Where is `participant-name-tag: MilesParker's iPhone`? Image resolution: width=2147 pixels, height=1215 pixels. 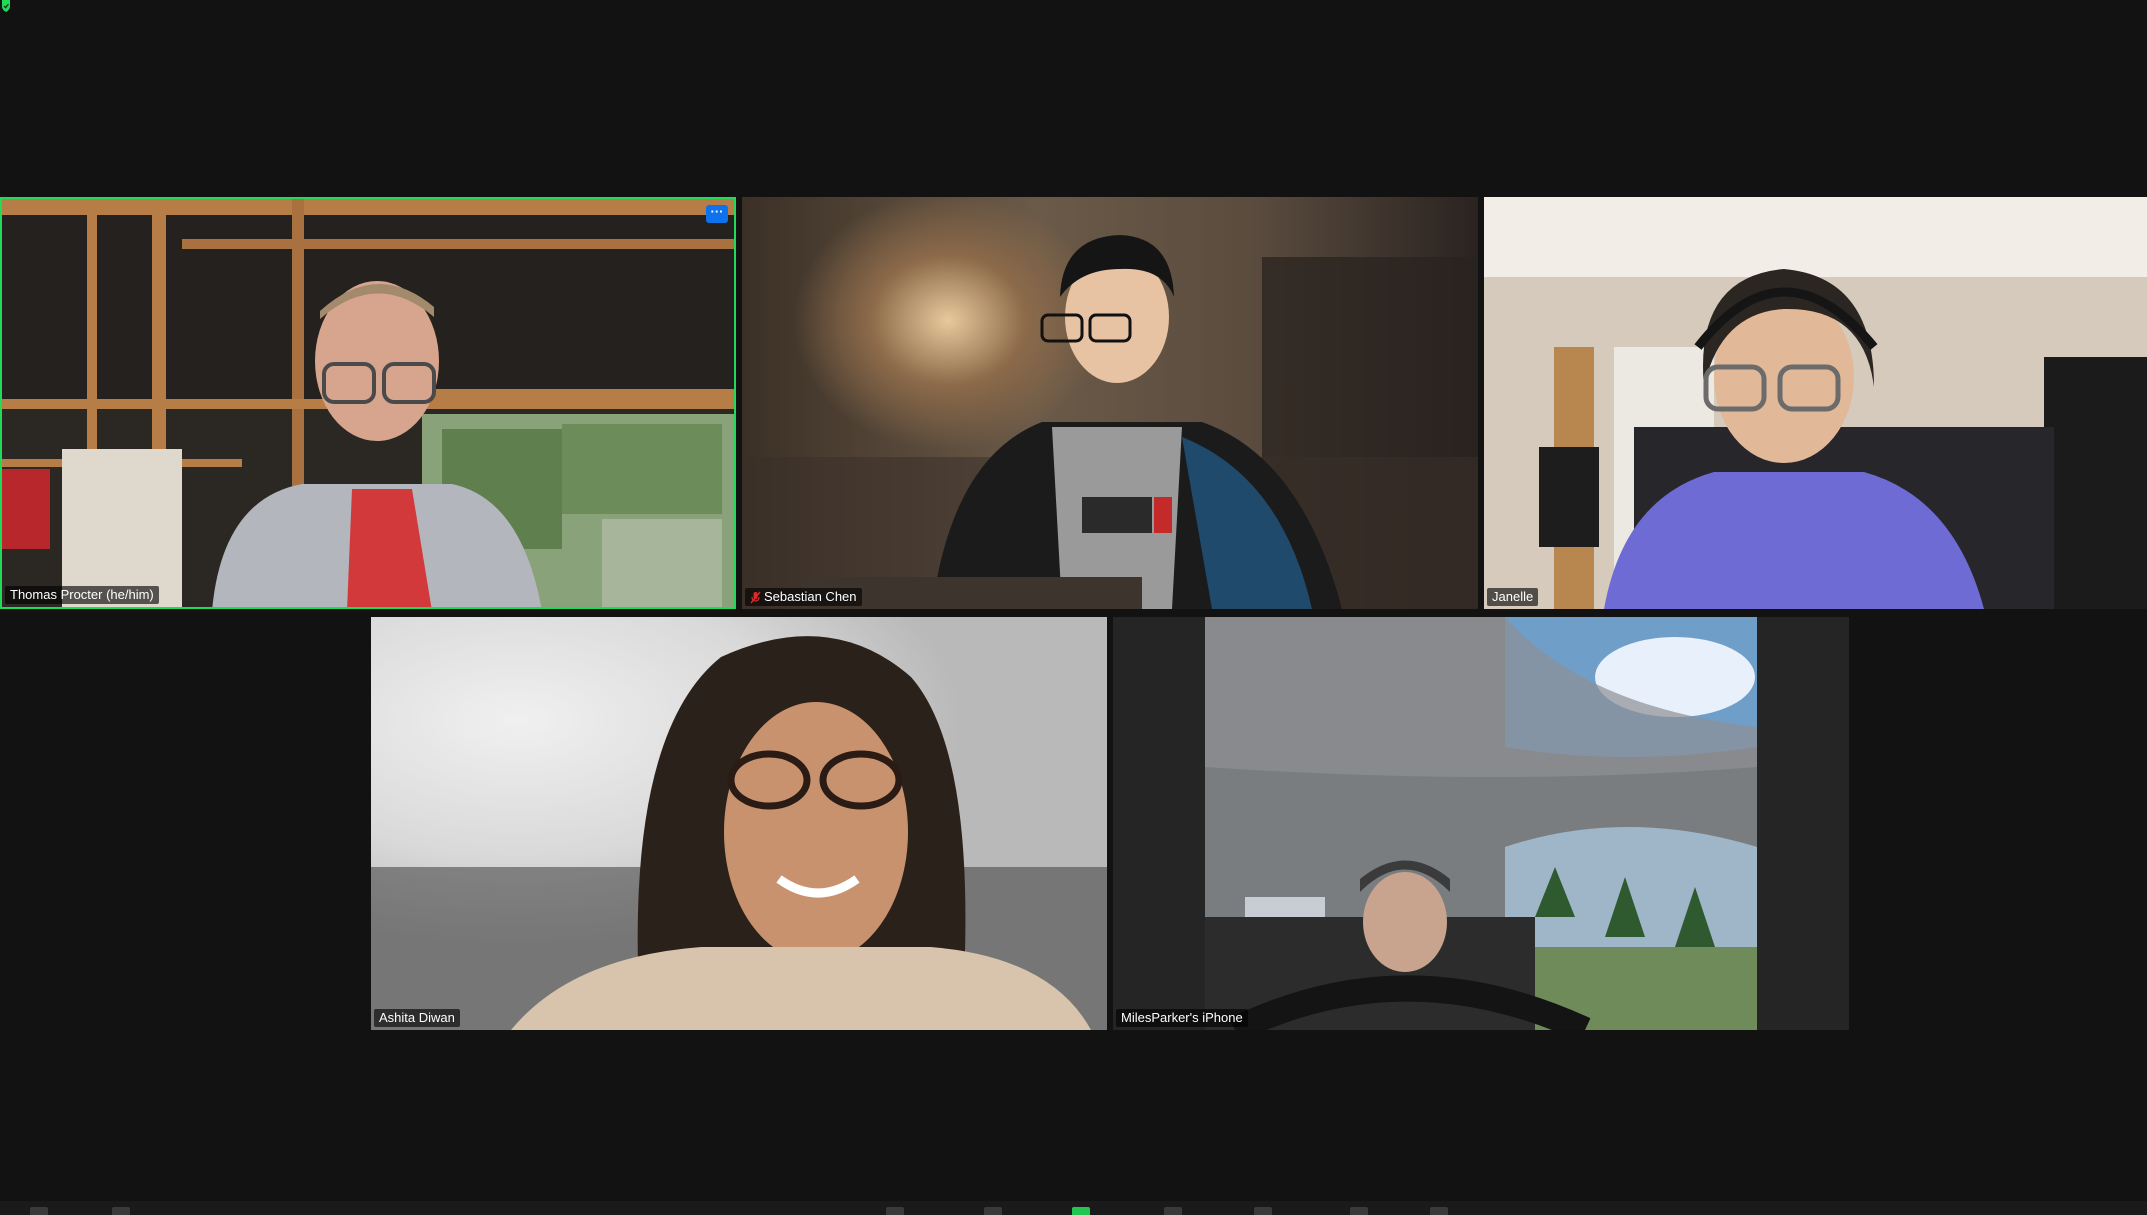
participant-name-tag: MilesParker's iPhone is located at coordinates (1182, 1018).